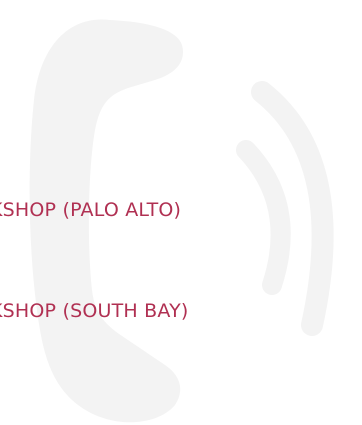 This screenshot has width=362, height=425. What do you see at coordinates (94, 311) in the screenshot?
I see `location-link-south-bay: KSHOP (SOUTH BAY)` at bounding box center [94, 311].